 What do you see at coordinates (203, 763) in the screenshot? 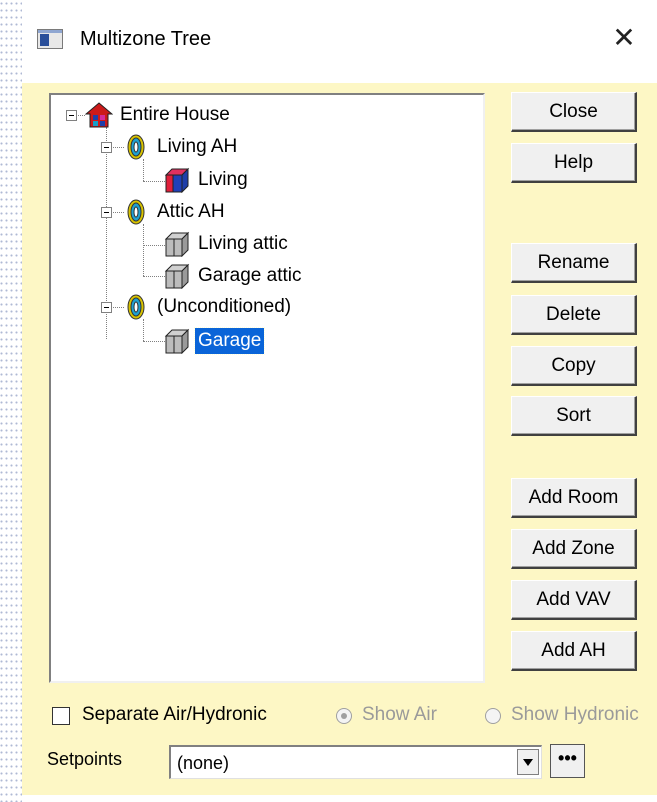
I see `setpoints-selected-value: (none)` at bounding box center [203, 763].